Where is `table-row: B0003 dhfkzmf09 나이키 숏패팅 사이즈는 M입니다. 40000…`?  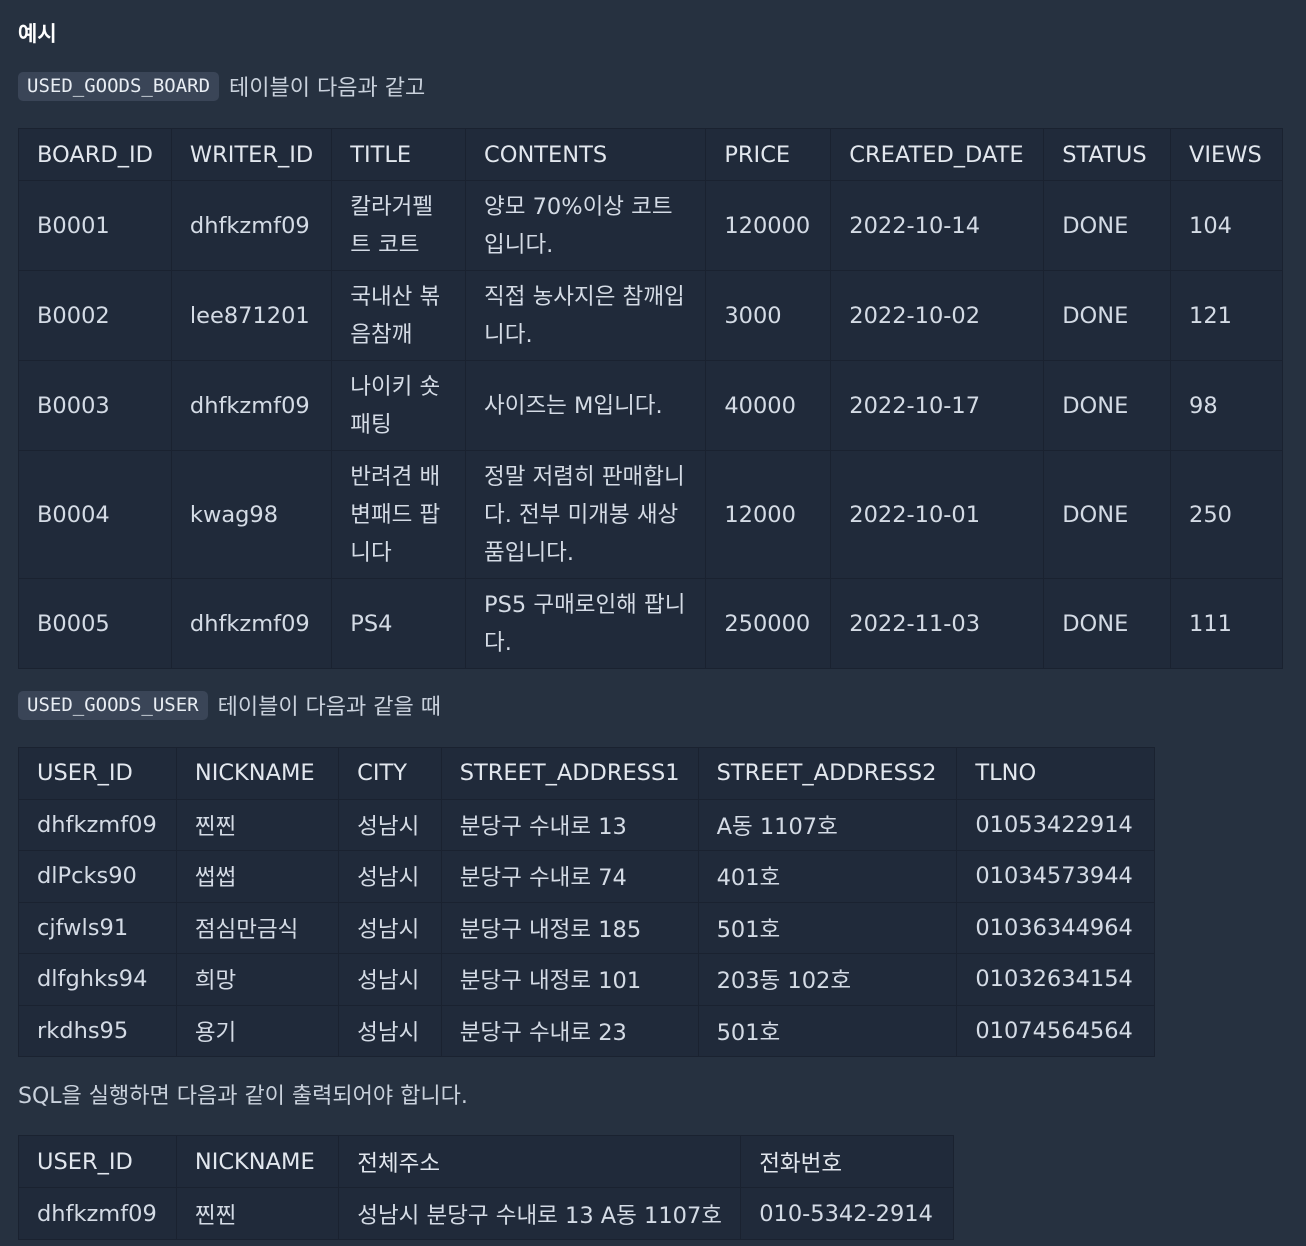
table-row: B0003 dhfkzmf09 나이키 숏패팅 사이즈는 M입니다. 40000… is located at coordinates (650, 405).